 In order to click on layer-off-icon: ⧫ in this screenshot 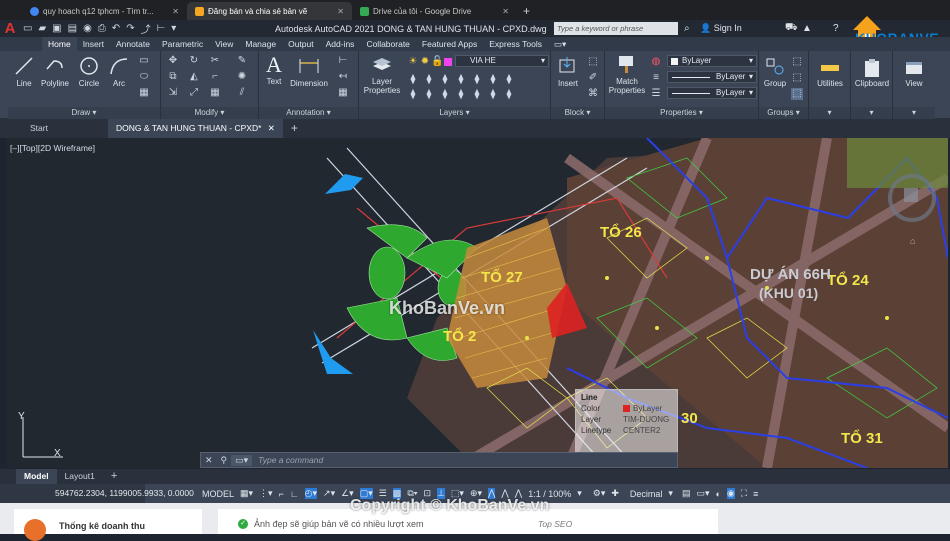, I will do `click(413, 80)`.